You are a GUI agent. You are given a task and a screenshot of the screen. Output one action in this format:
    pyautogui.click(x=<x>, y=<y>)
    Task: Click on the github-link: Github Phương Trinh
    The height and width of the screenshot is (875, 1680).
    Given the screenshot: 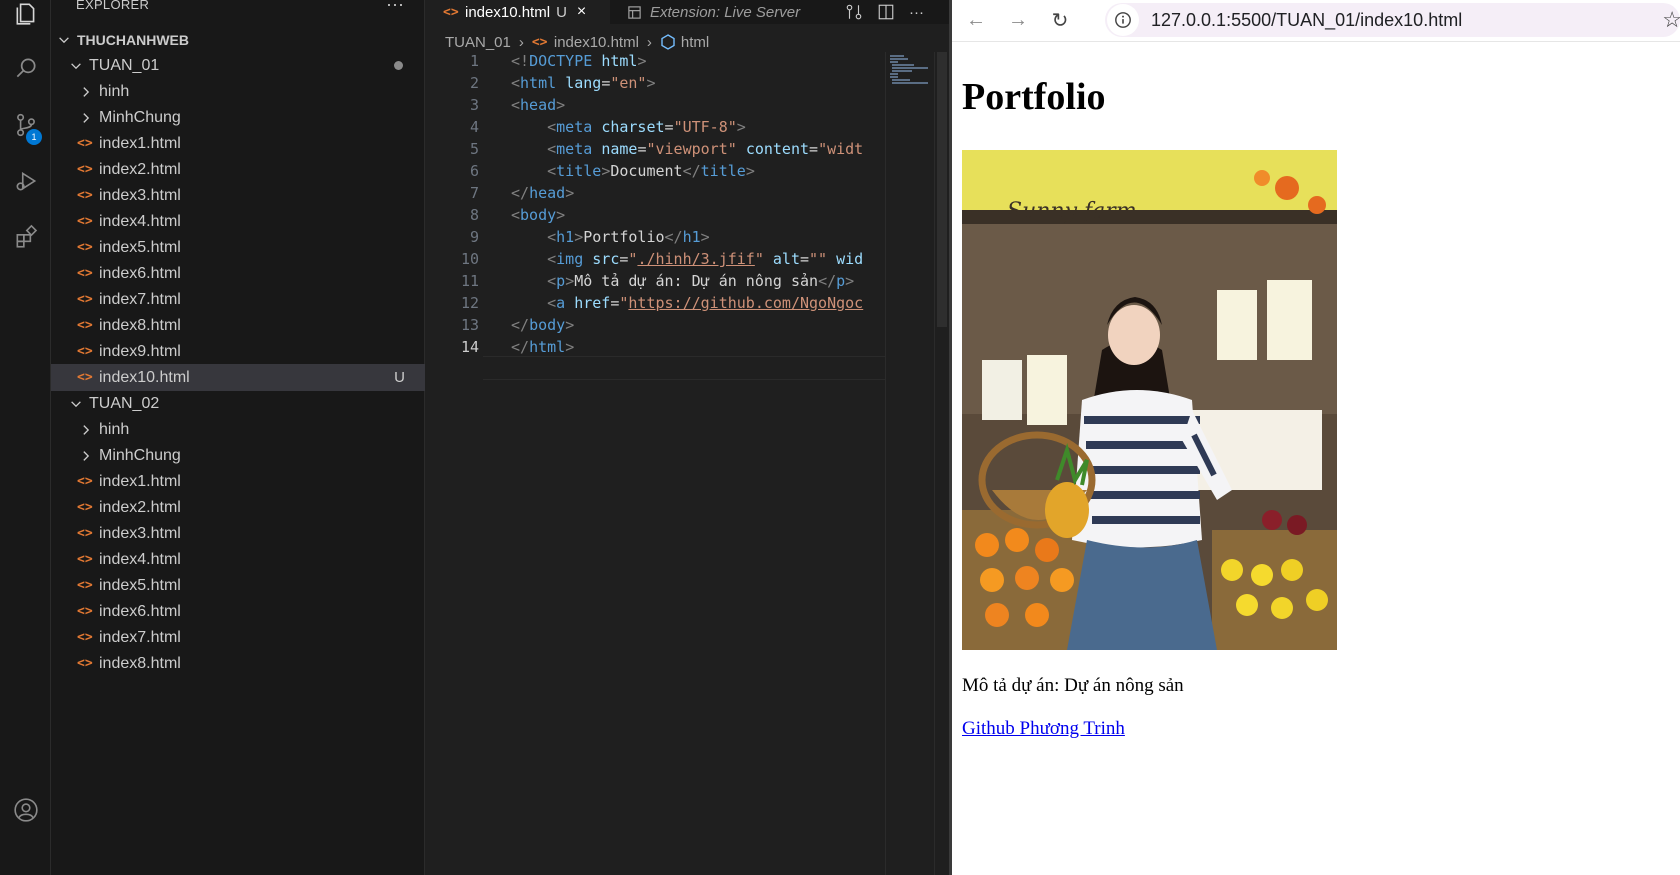 What is the action you would take?
    pyautogui.click(x=1043, y=729)
    